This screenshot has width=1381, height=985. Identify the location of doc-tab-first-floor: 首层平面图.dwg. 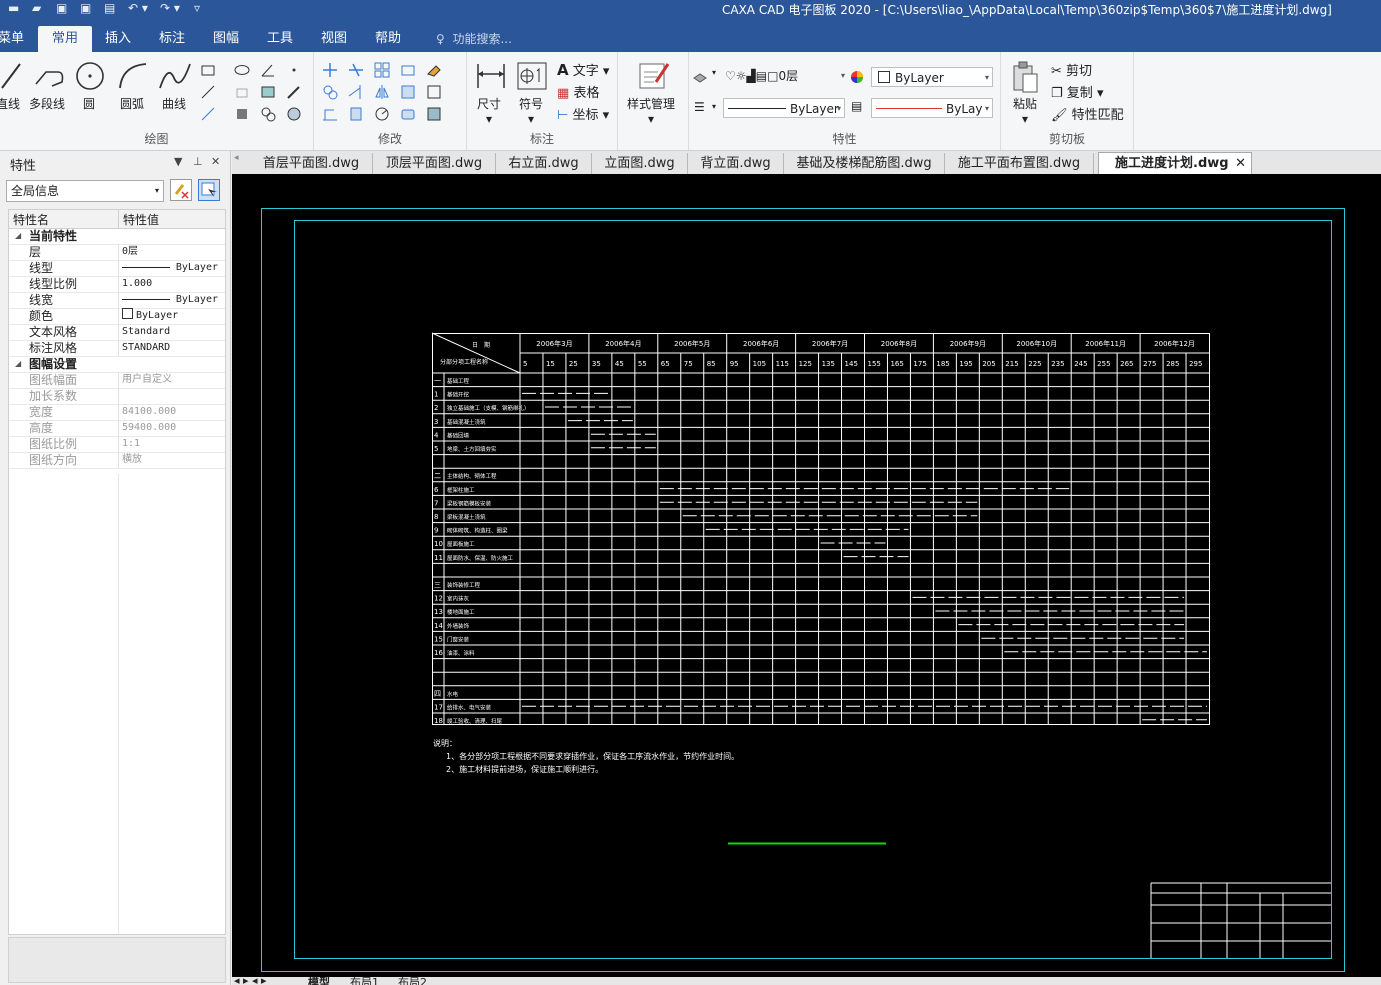
(311, 163).